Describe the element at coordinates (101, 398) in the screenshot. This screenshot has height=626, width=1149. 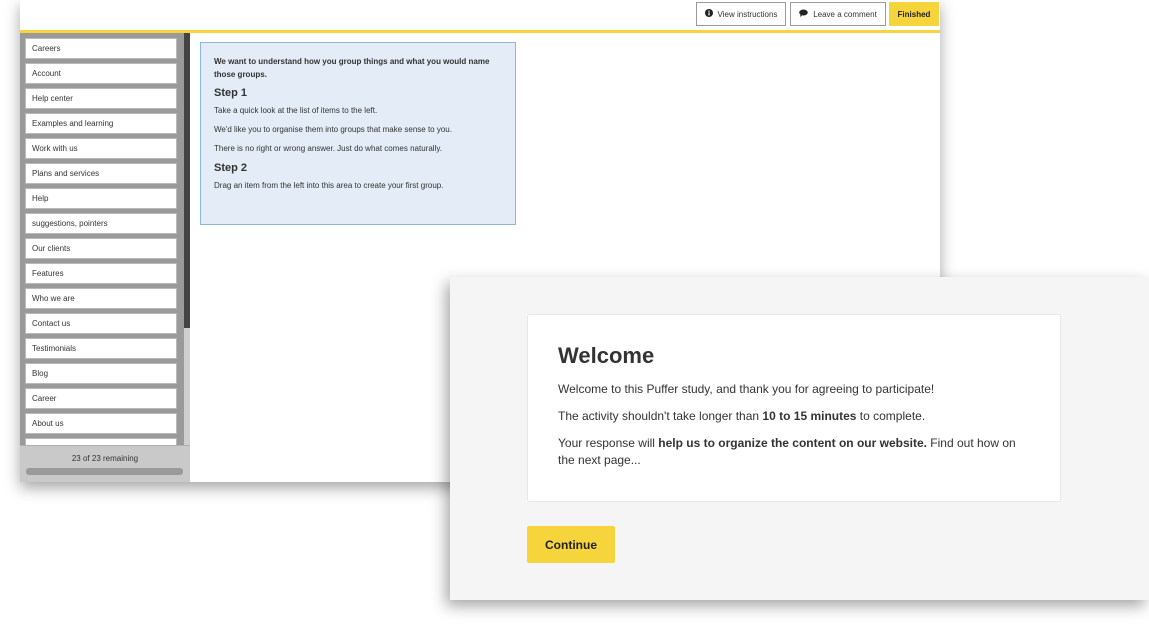
I see `card-item: Career` at that location.